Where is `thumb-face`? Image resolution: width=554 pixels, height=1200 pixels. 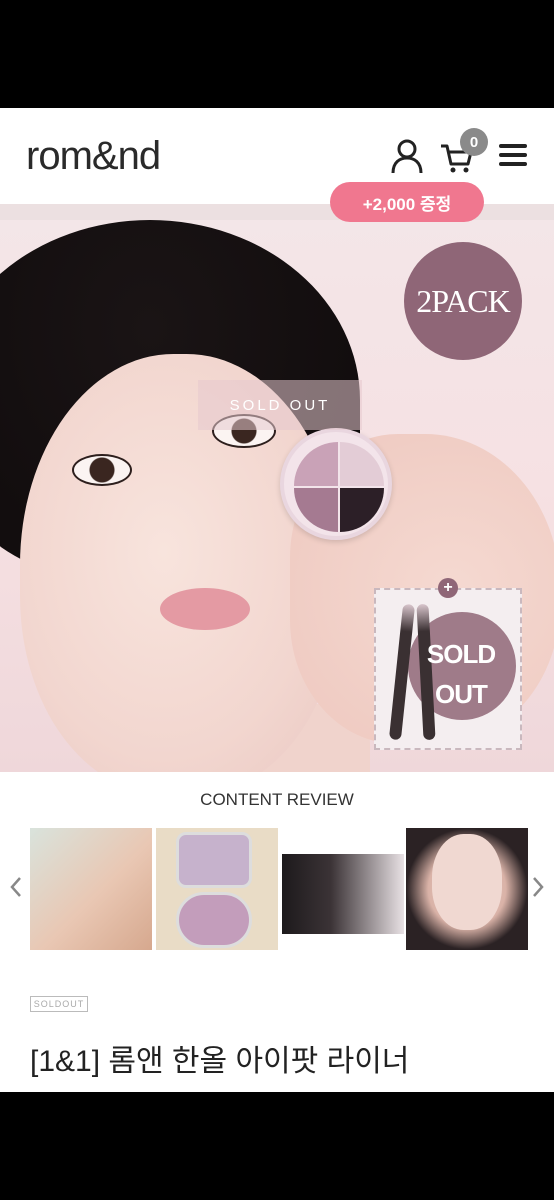 thumb-face is located at coordinates (467, 882).